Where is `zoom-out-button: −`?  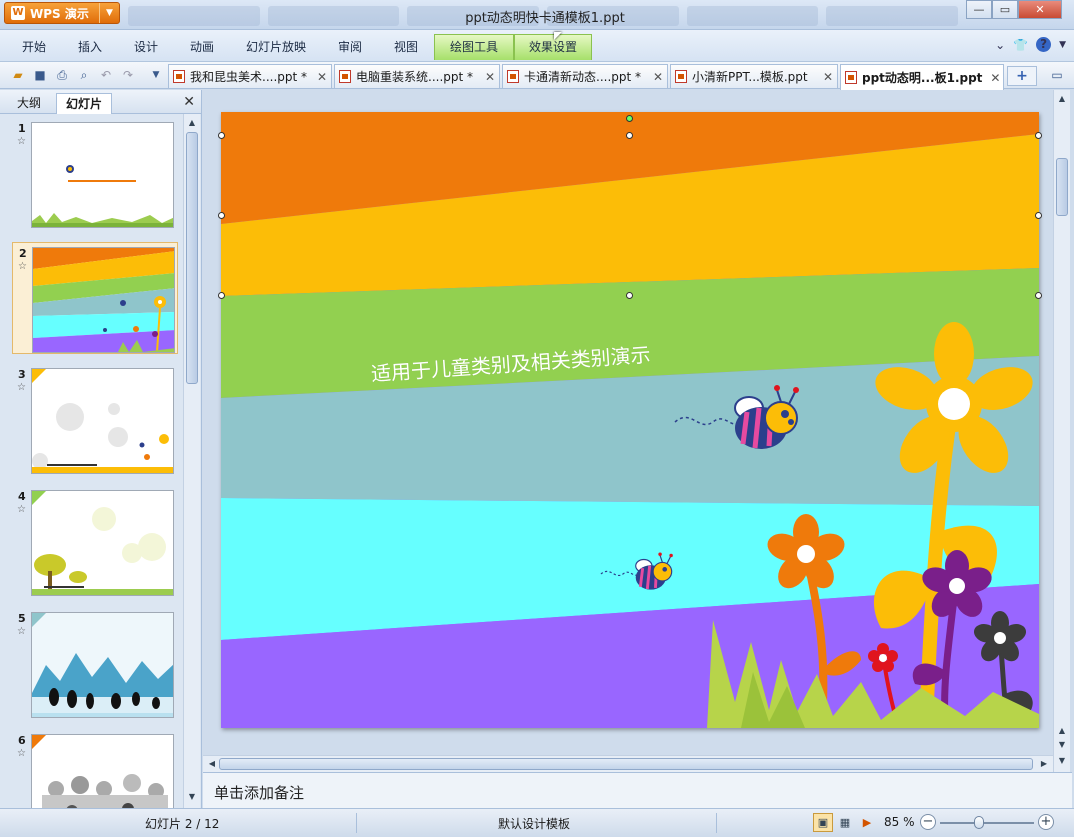 zoom-out-button: − is located at coordinates (928, 822).